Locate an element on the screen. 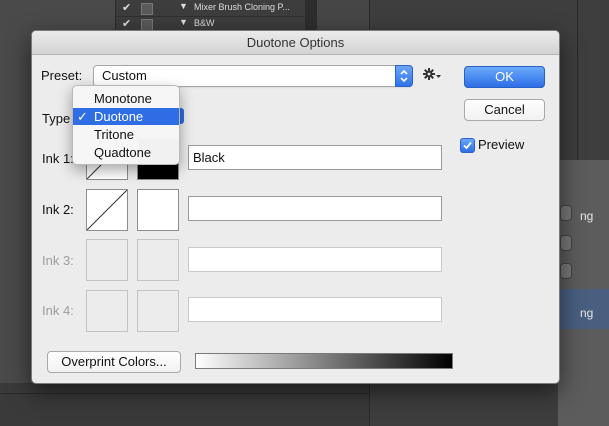  preset-label: Preset: is located at coordinates (62, 75).